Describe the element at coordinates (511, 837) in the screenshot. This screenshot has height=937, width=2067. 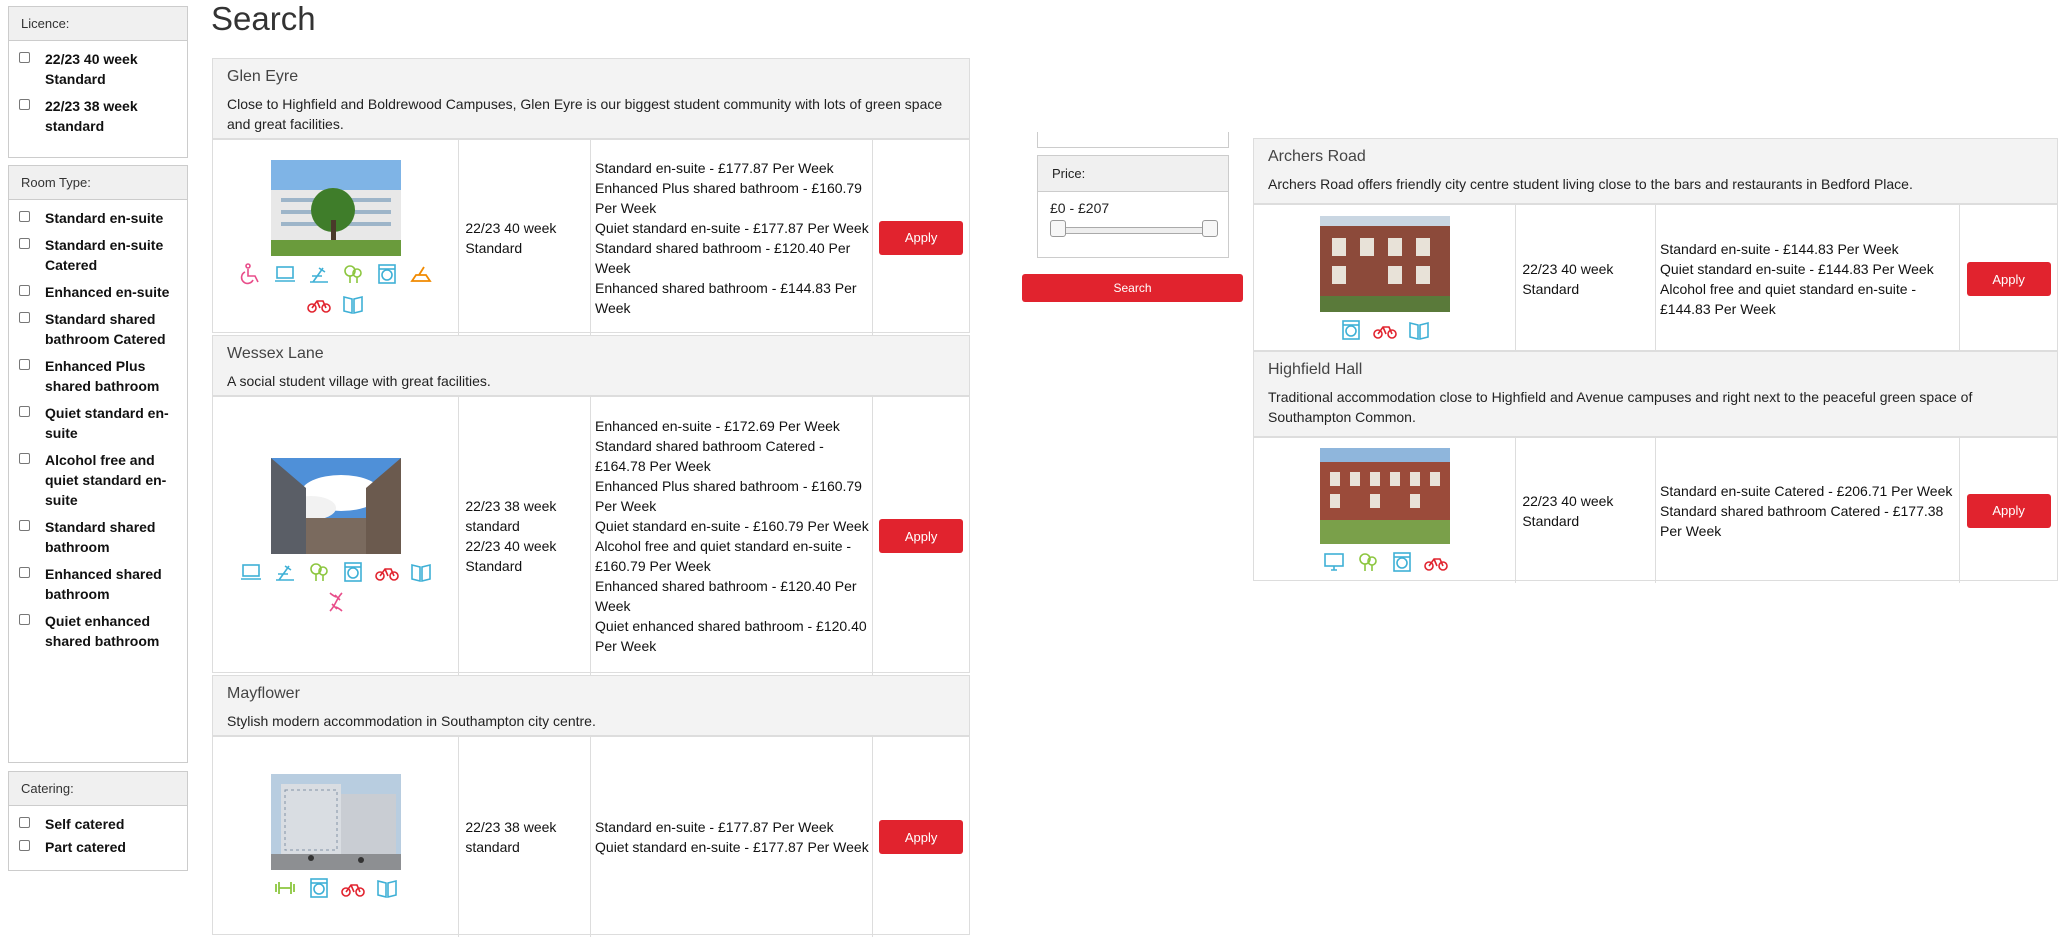
I see `licence-text: 22/23 38 week standard` at that location.